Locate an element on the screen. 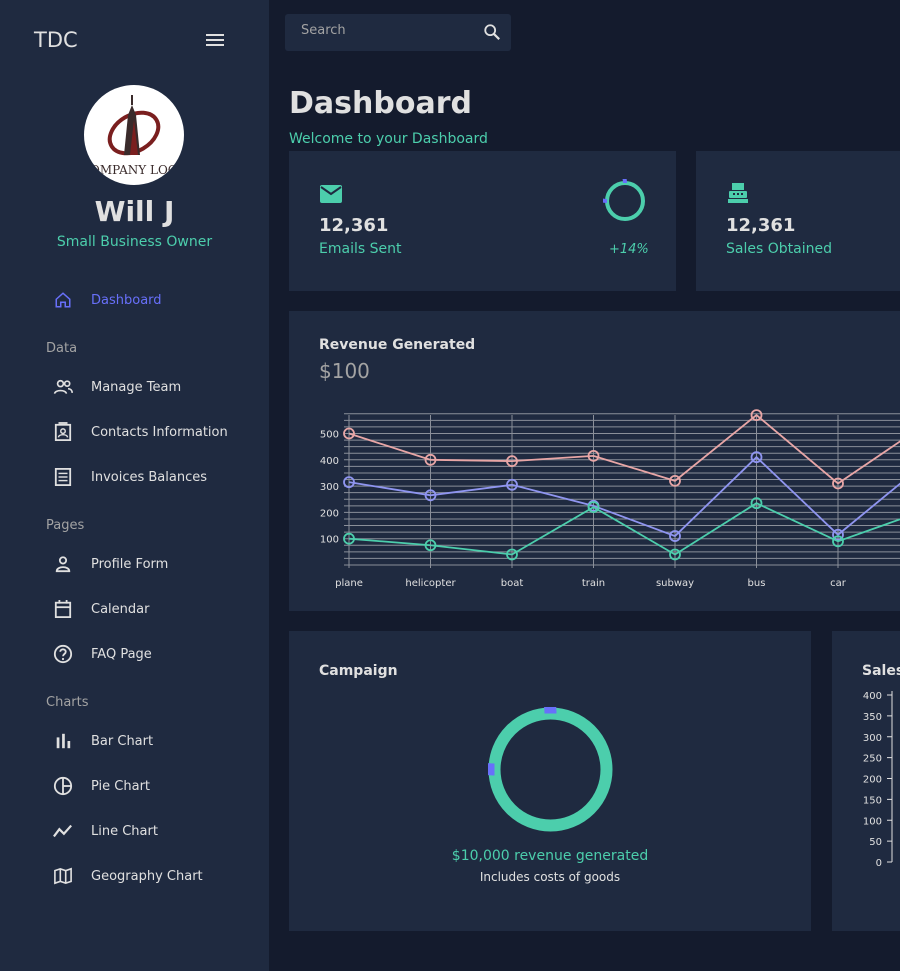  sidebar-item-line-chart: Line Chart is located at coordinates (134, 831).